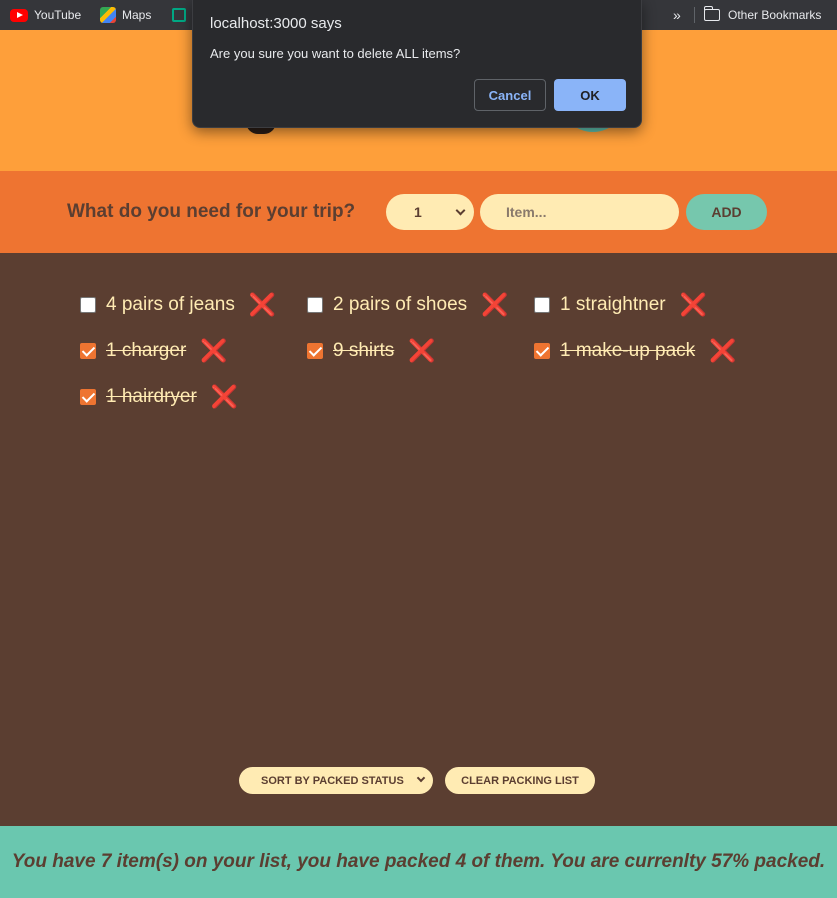 This screenshot has width=837, height=898. I want to click on item-label: 2 pairs of shoes, so click(400, 304).